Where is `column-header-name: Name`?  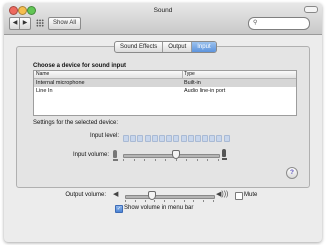 column-header-name: Name is located at coordinates (41, 74).